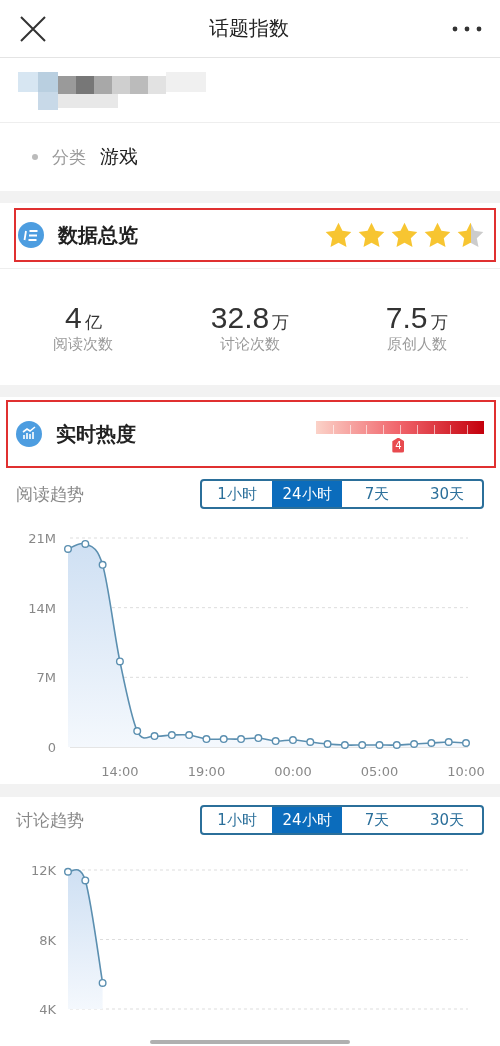  What do you see at coordinates (416, 317) in the screenshot?
I see `stat-value: 7.5 万` at bounding box center [416, 317].